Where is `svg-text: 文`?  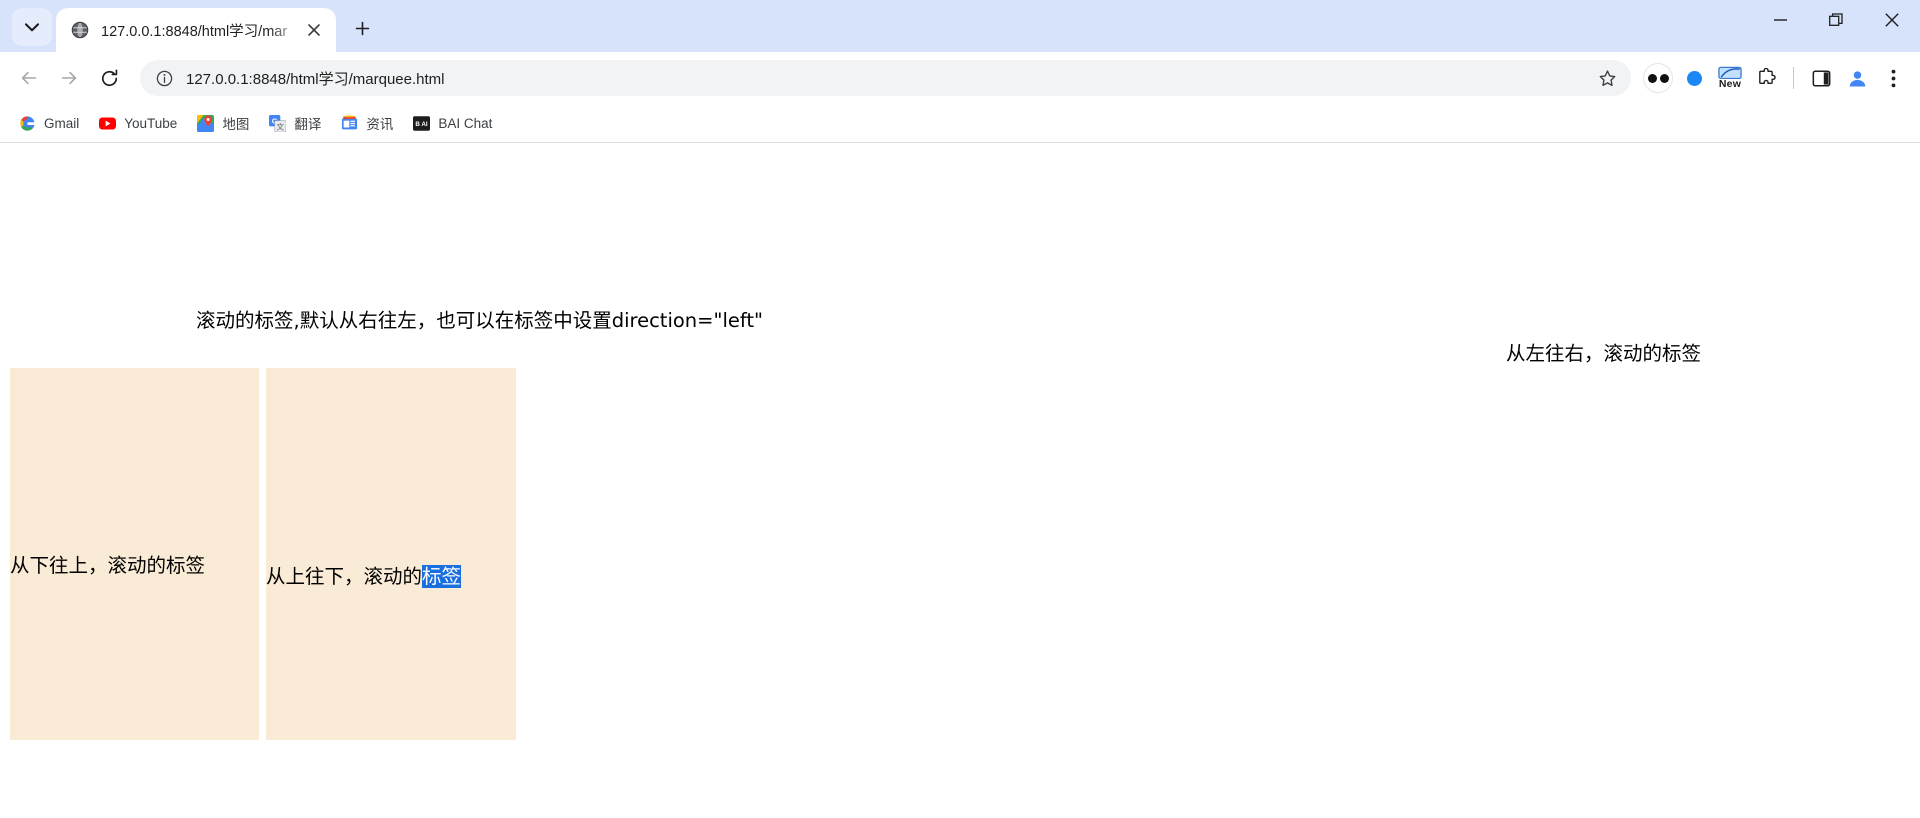
svg-text: 文 is located at coordinates (281, 126).